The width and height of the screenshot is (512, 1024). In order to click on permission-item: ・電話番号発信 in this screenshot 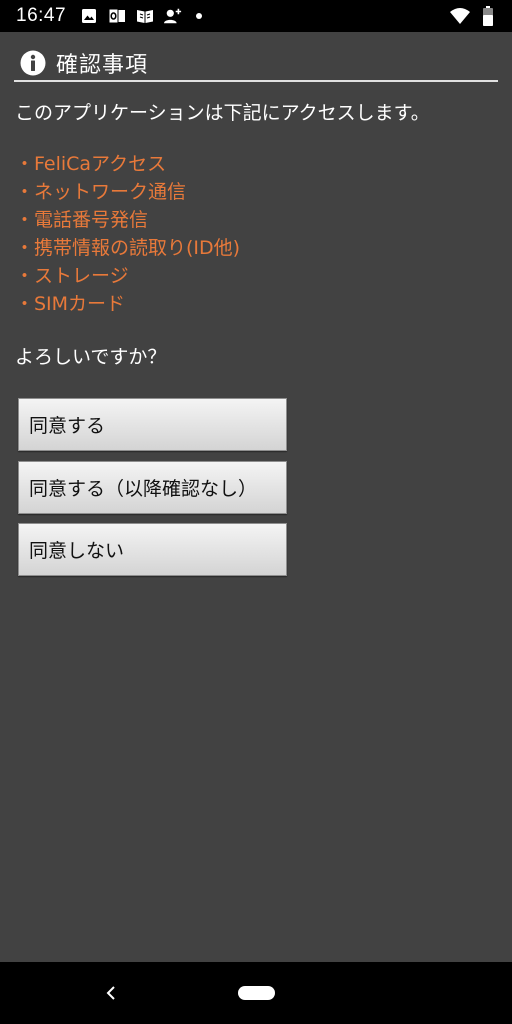, I will do `click(82, 220)`.